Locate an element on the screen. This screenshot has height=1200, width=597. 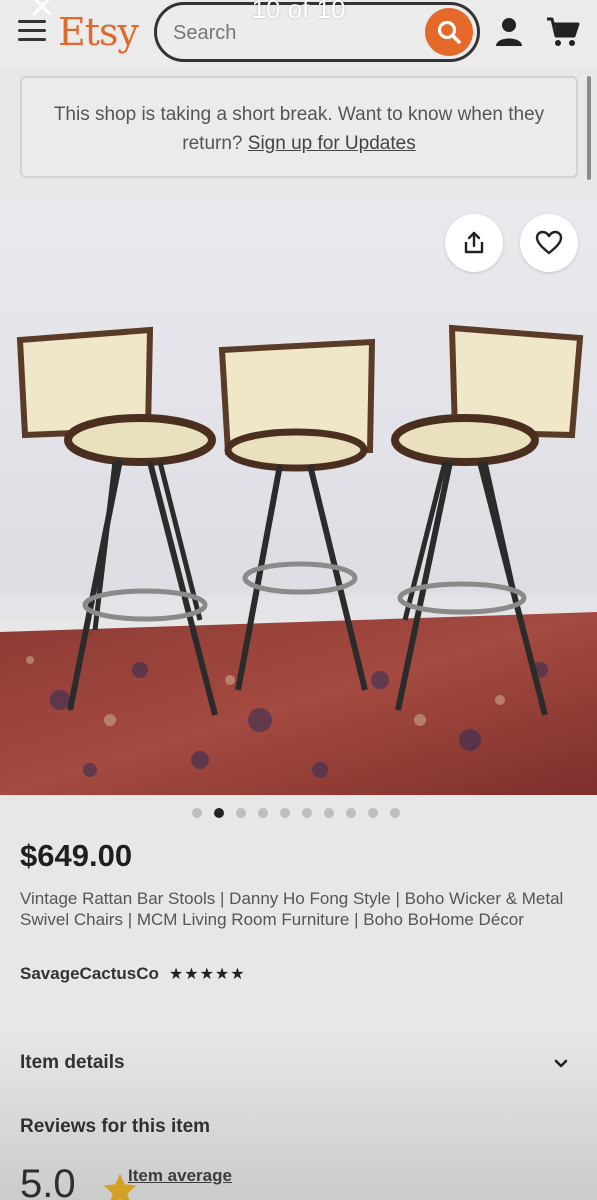
scrollbar is located at coordinates (589, 128).